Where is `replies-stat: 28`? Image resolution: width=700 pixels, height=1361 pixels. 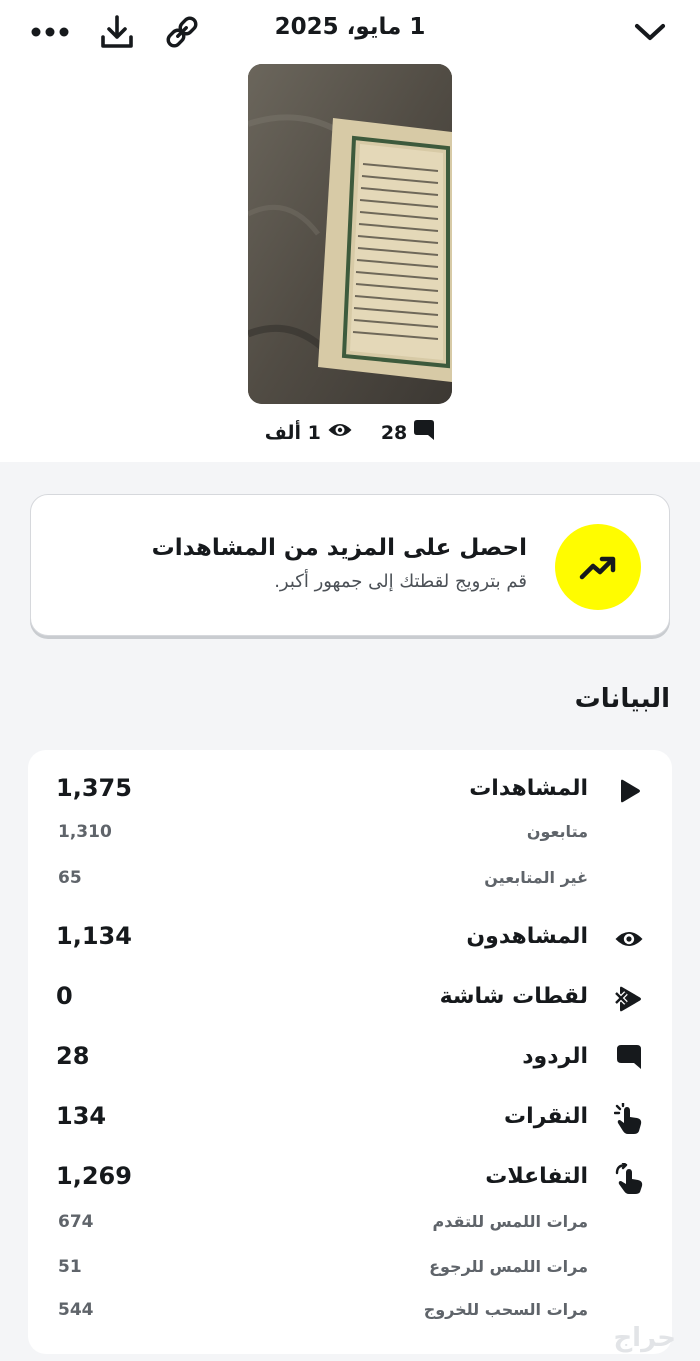 replies-stat: 28 is located at coordinates (408, 432).